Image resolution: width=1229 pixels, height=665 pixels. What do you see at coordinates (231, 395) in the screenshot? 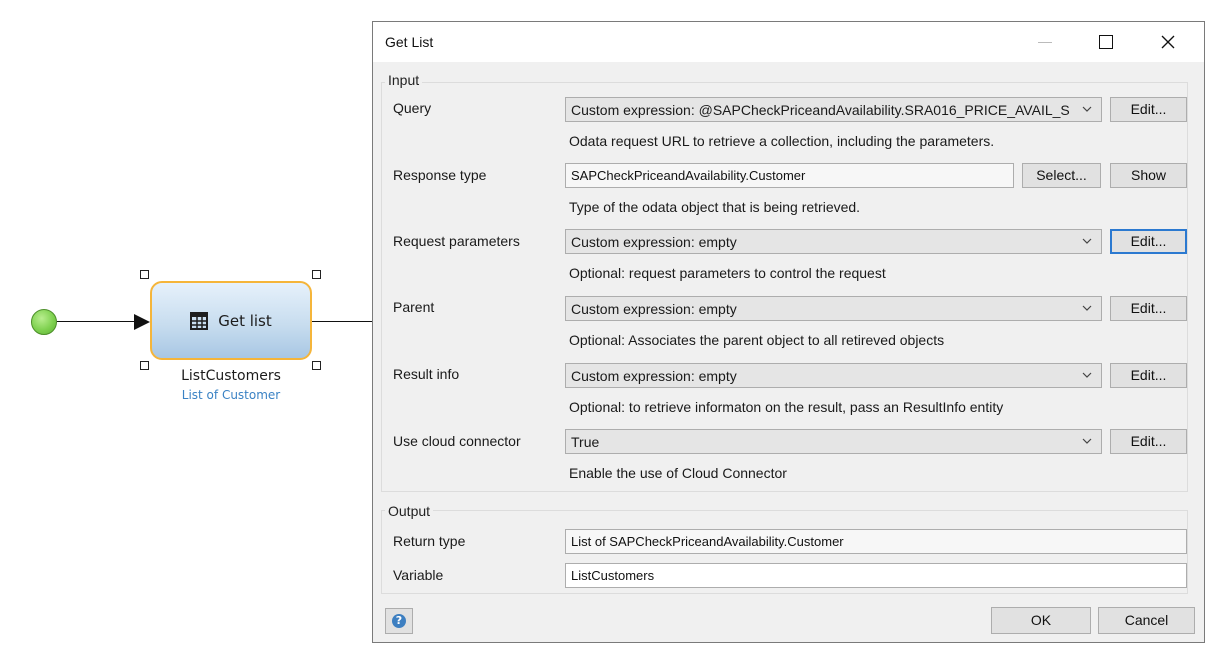
I see `activity-output-type: List of Customer` at bounding box center [231, 395].